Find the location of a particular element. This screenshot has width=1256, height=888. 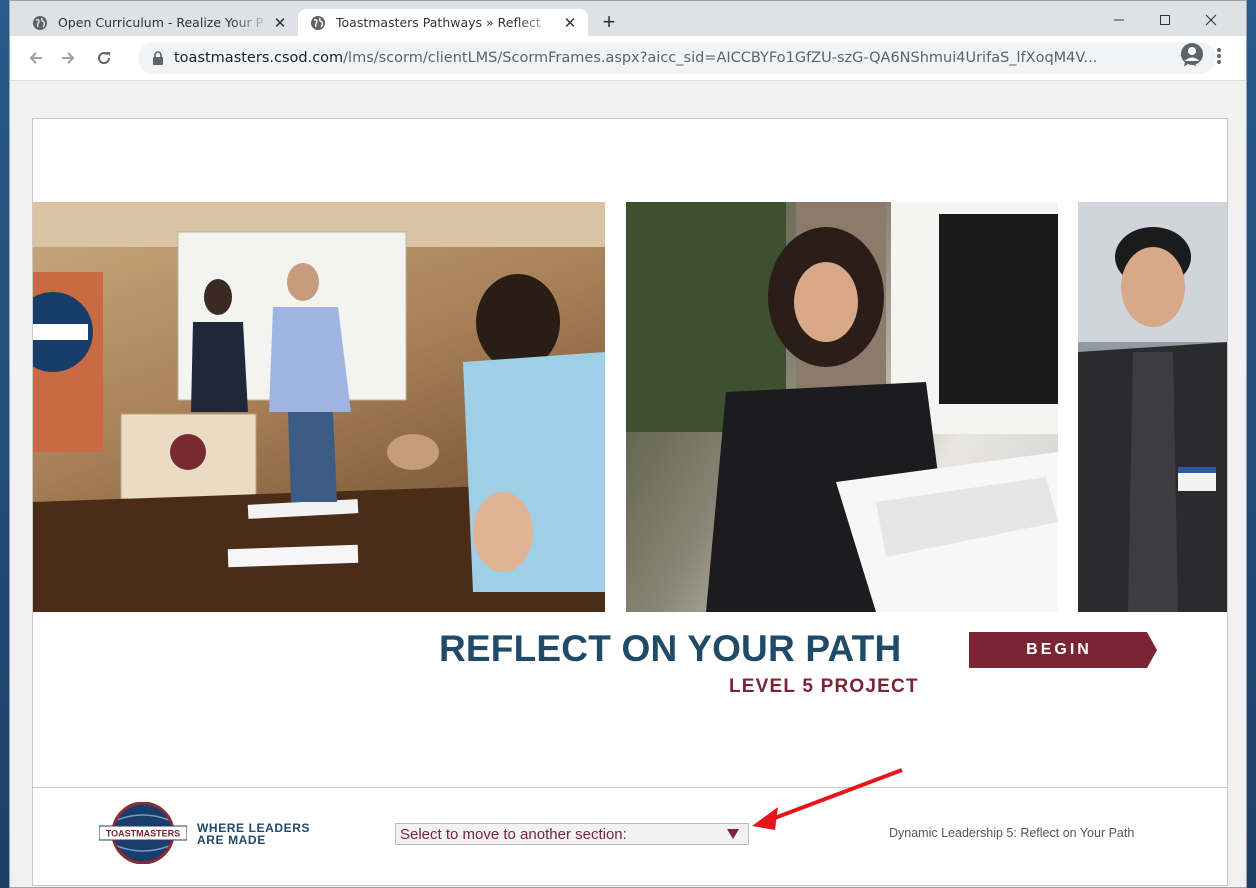

reload-button is located at coordinates (104, 58).